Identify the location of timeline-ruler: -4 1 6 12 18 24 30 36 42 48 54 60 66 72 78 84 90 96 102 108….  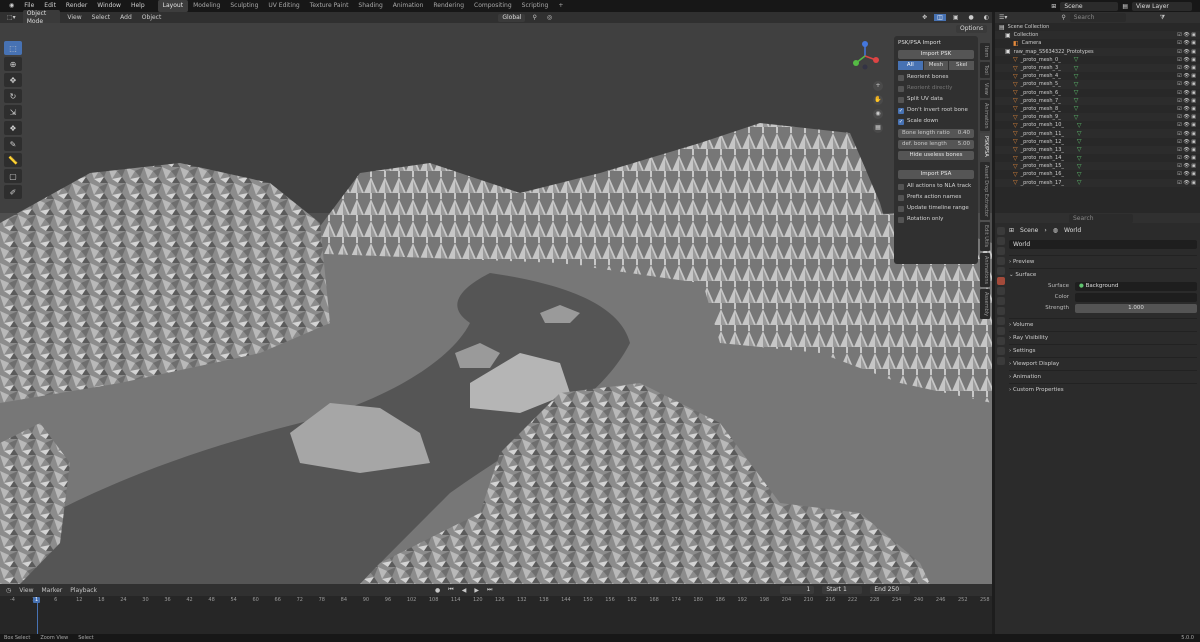
(496, 601).